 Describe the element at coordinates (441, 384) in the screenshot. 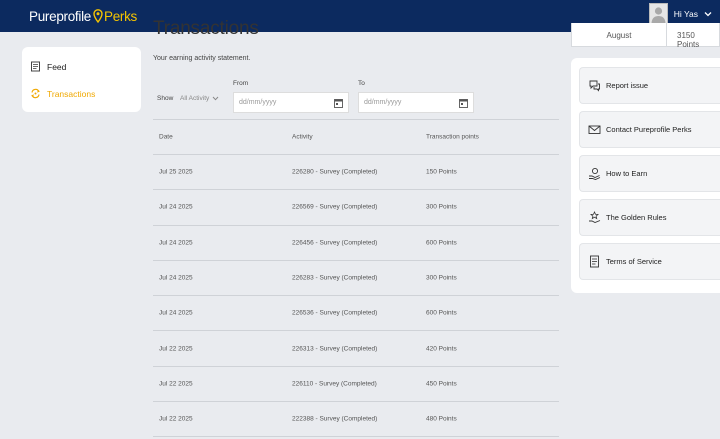

I see `cell-points: 450 Points` at that location.